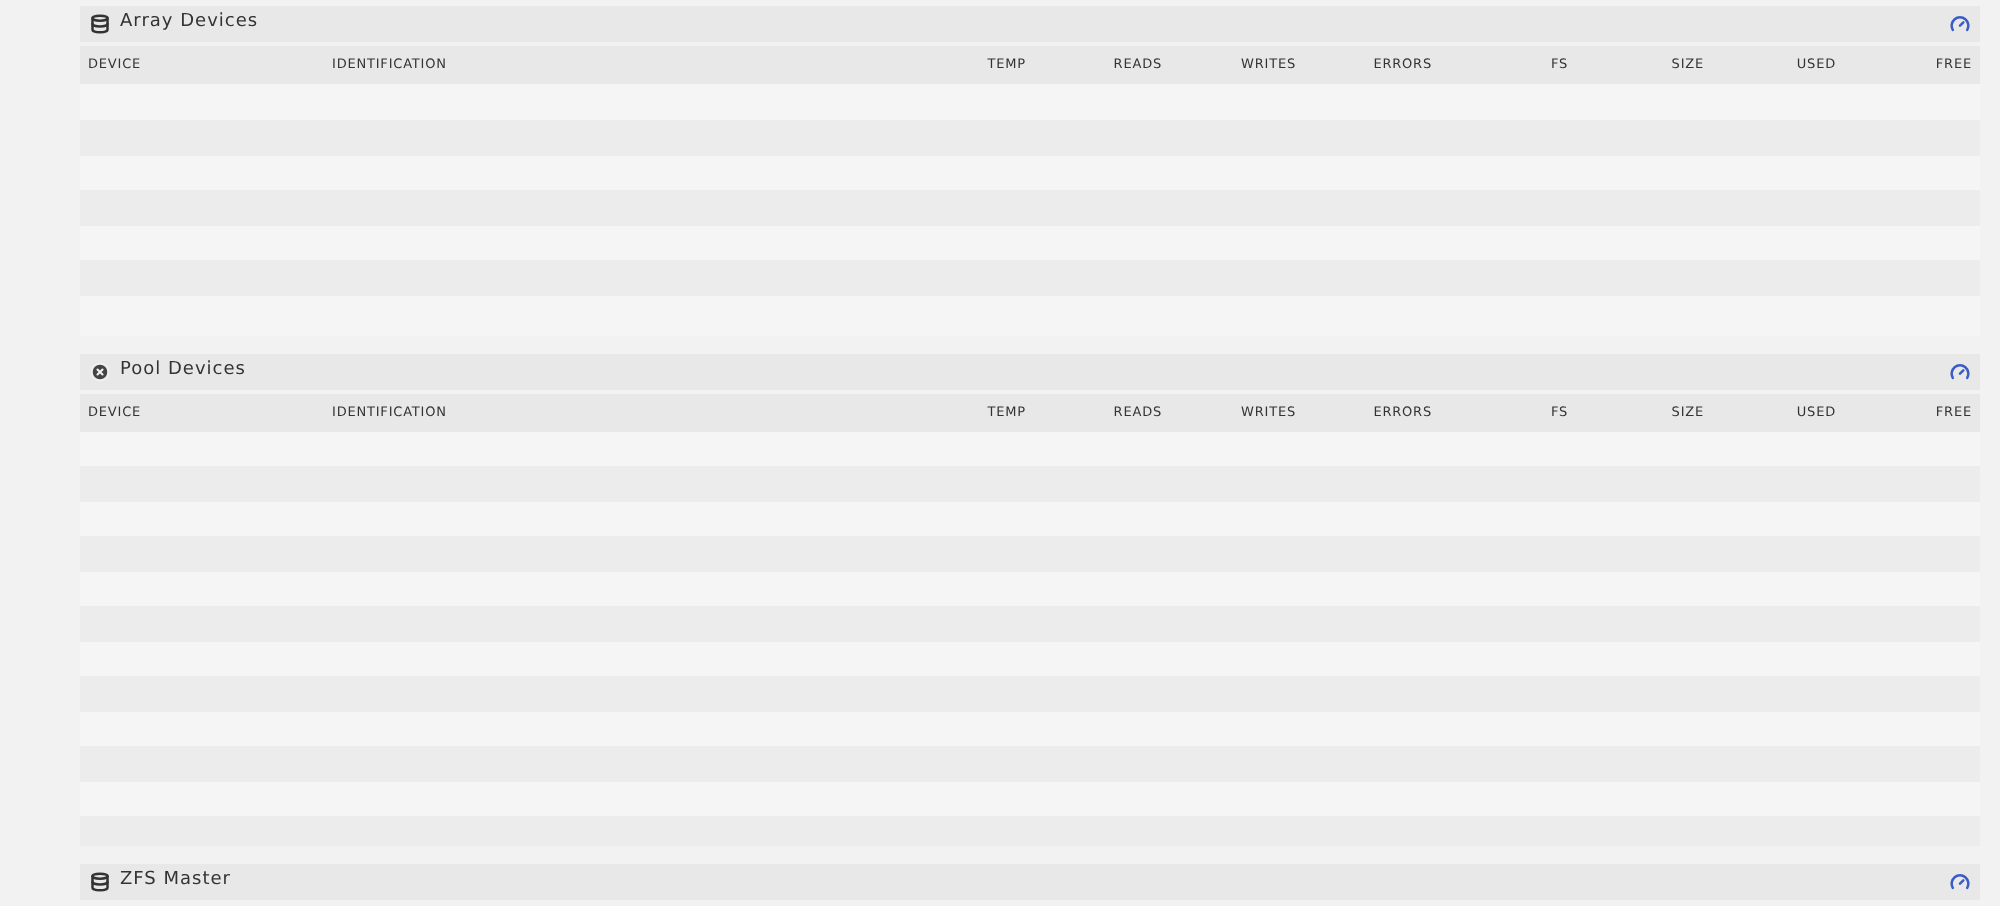 This screenshot has width=2000, height=906. What do you see at coordinates (183, 371) in the screenshot?
I see `section-title: Pool Devices` at bounding box center [183, 371].